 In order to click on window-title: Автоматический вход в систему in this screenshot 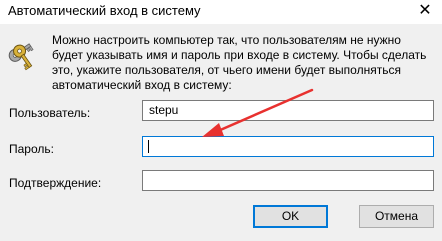, I will do `click(104, 10)`.